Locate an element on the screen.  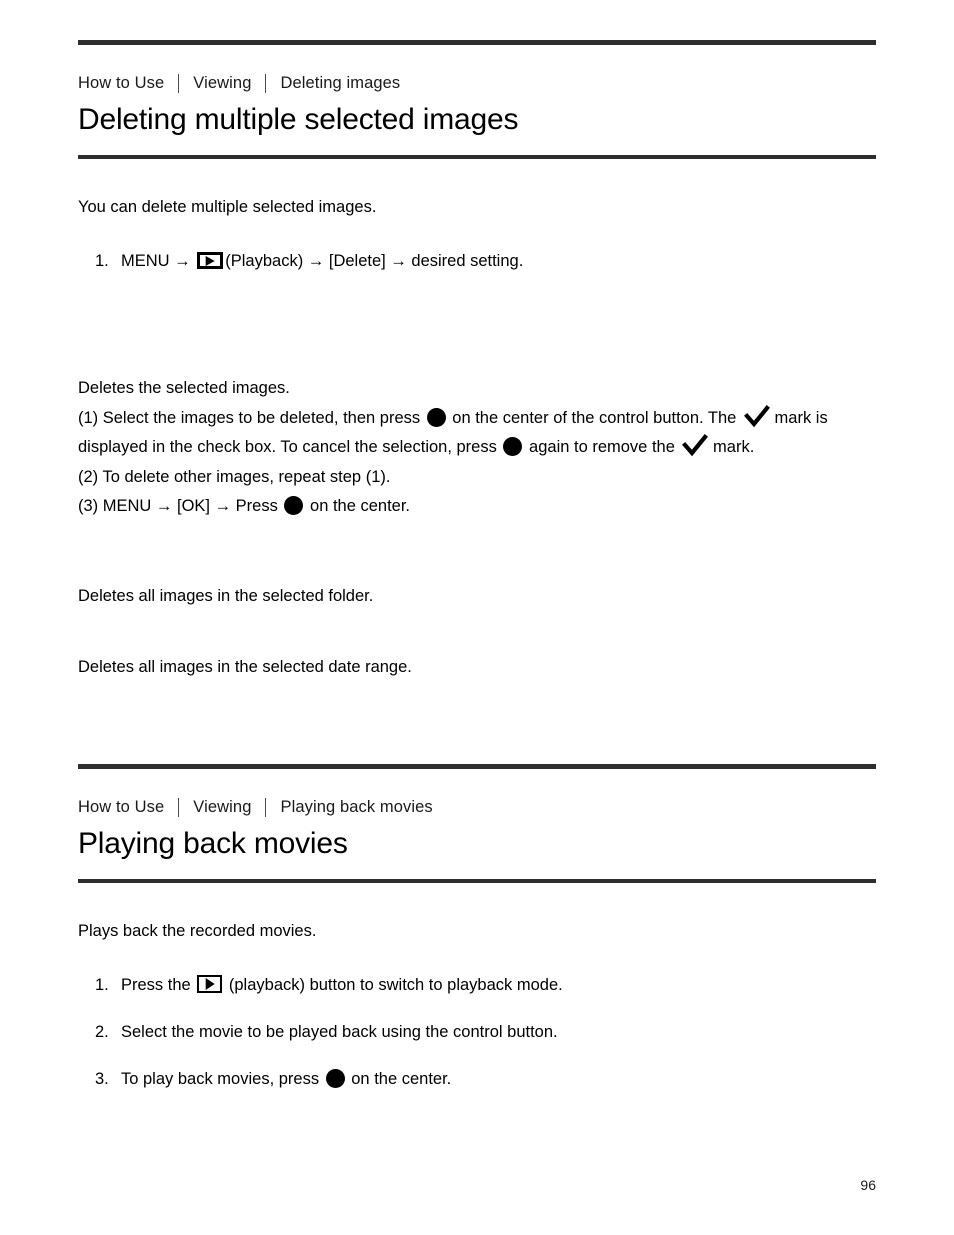
step-text-after: on the center. is located at coordinates (399, 1079).